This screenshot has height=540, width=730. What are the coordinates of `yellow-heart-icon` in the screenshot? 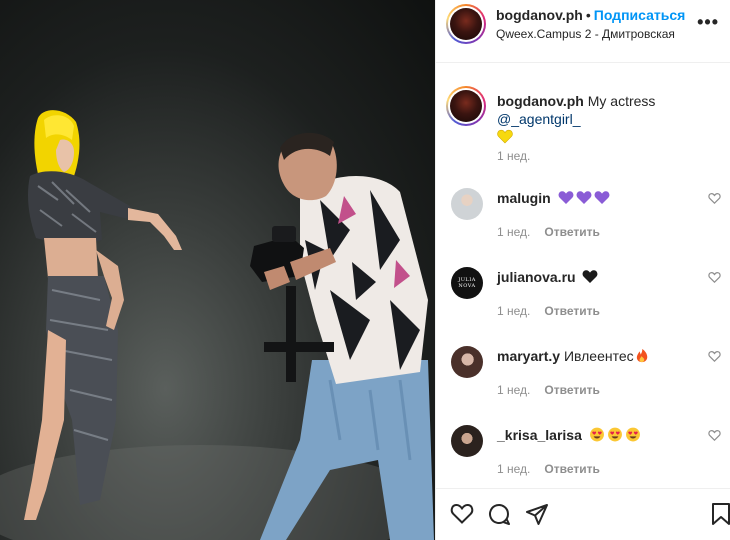 It's located at (505, 136).